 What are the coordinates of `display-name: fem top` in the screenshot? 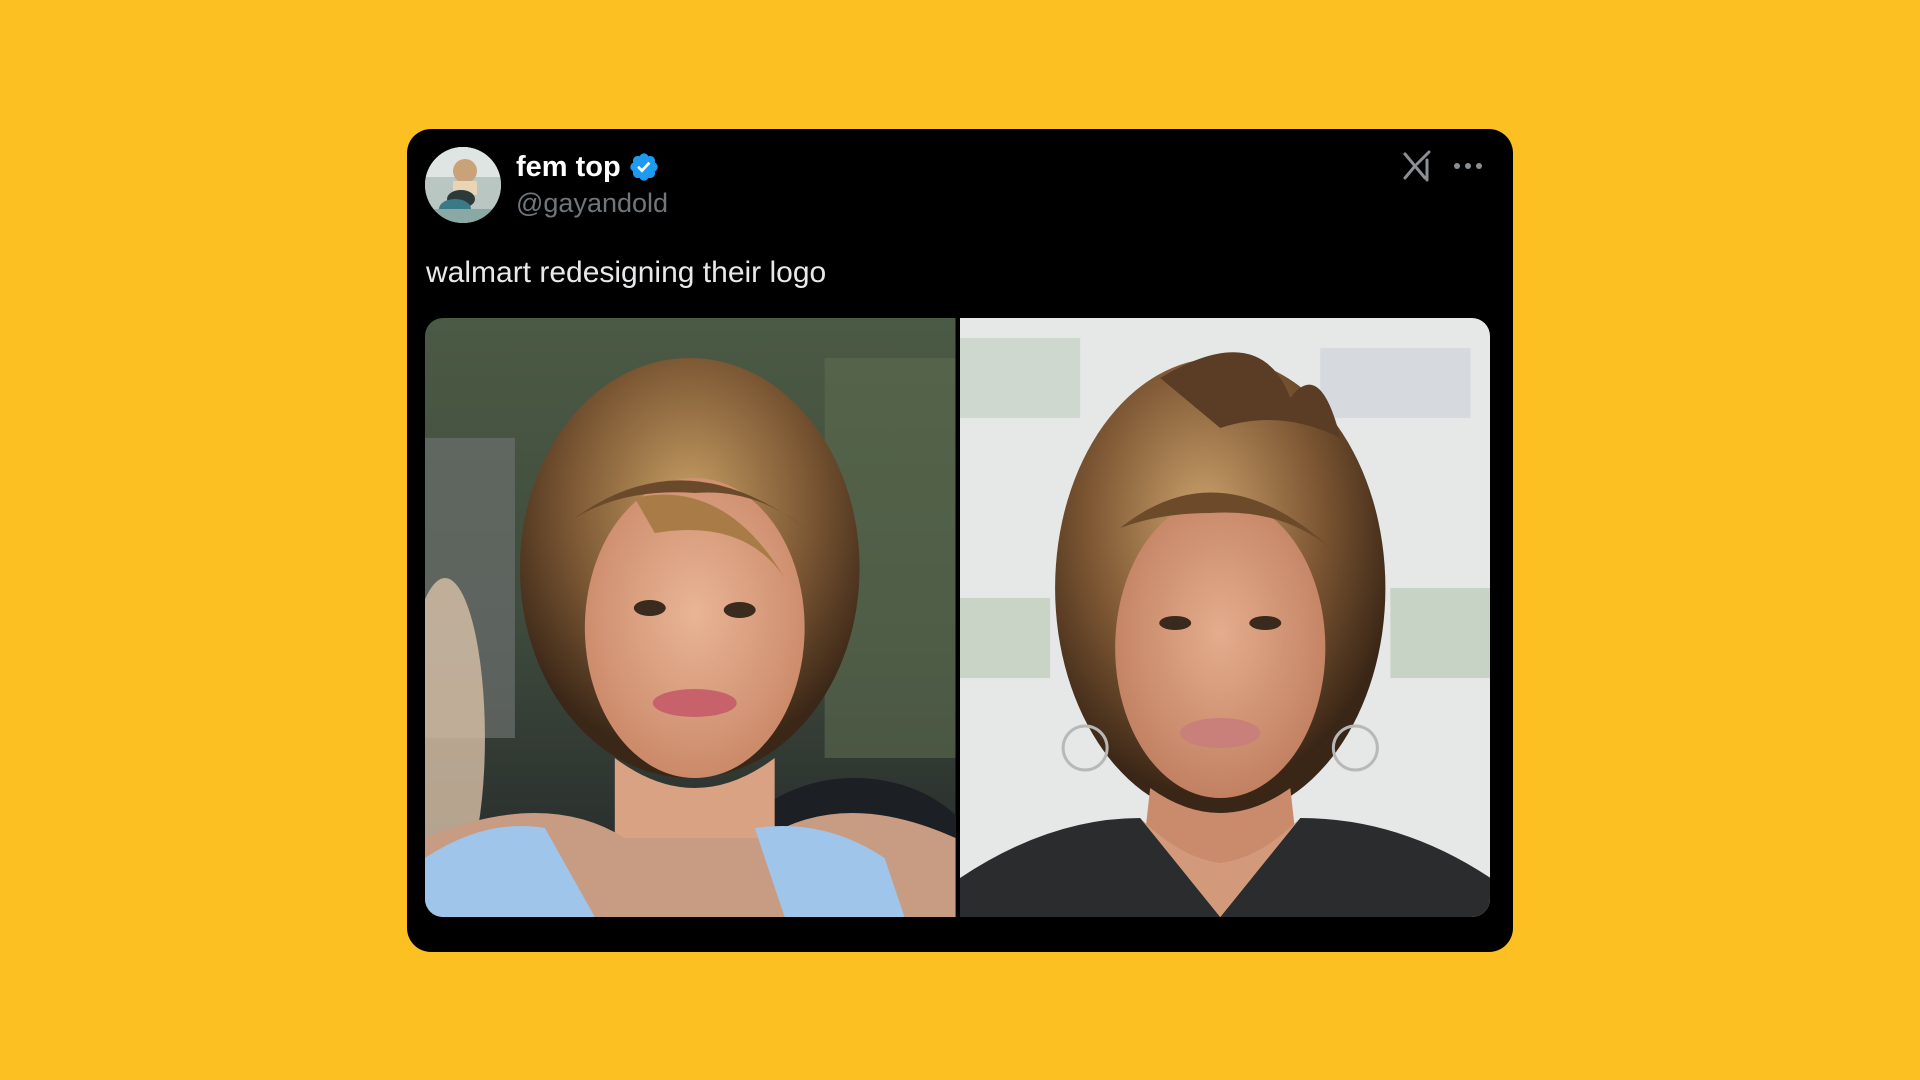 It's located at (568, 167).